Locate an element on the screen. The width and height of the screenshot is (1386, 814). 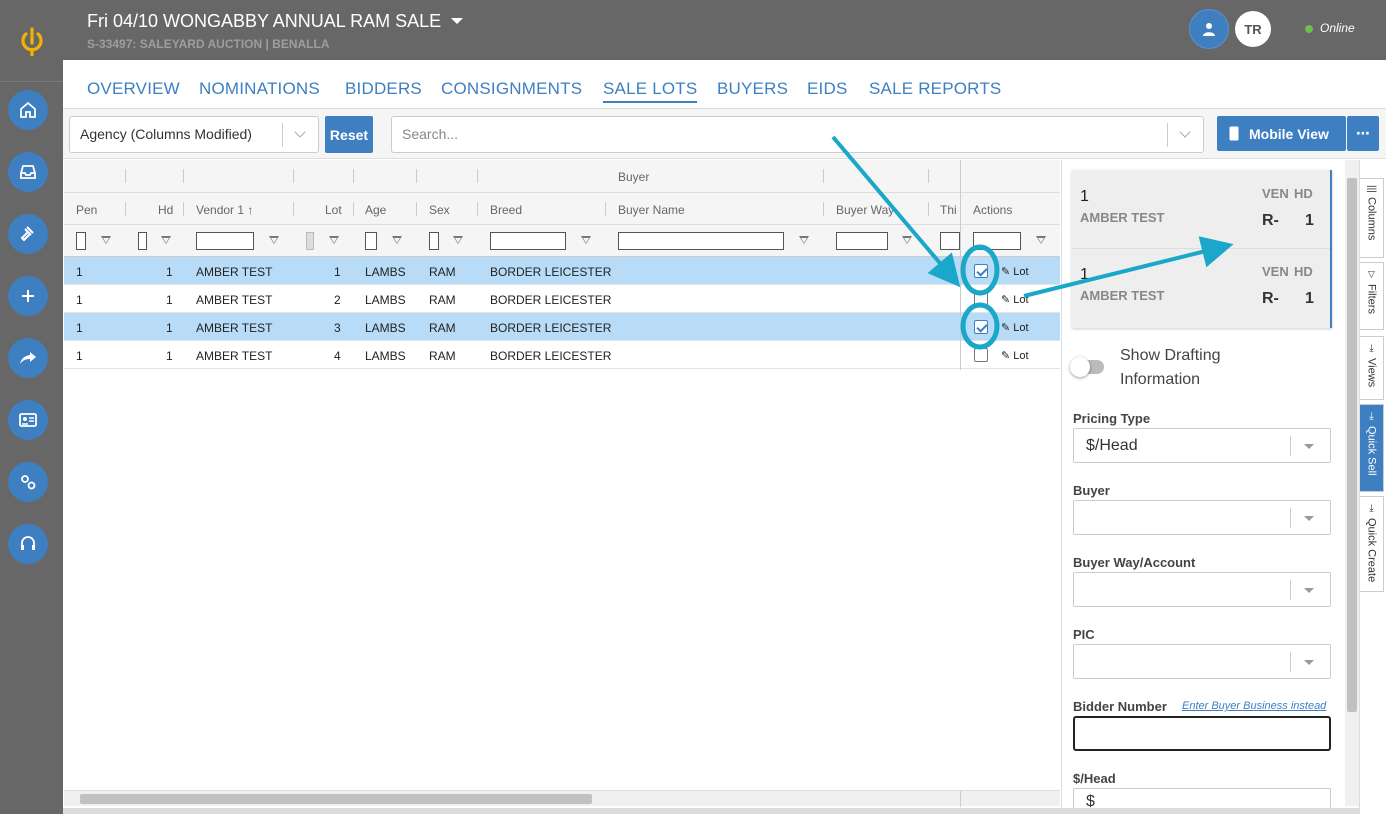
col-age: Age is located at coordinates (375, 210).